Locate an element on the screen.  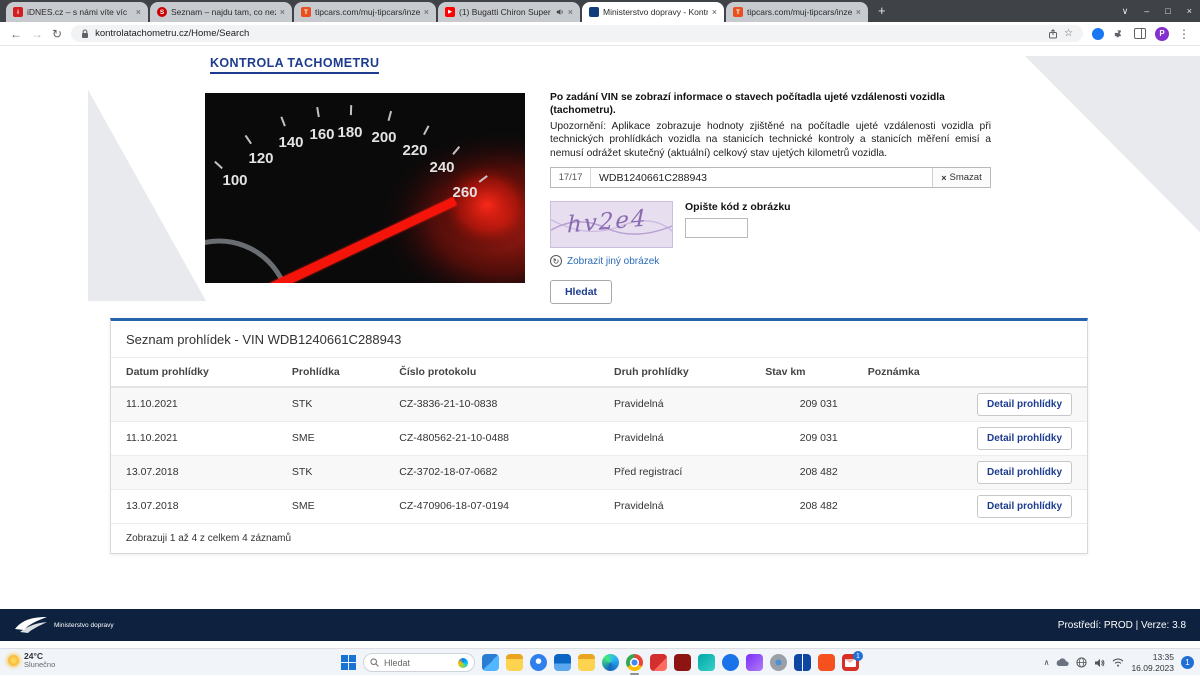
tray-expand-icon: ∧ is located at coordinates (1047, 662).